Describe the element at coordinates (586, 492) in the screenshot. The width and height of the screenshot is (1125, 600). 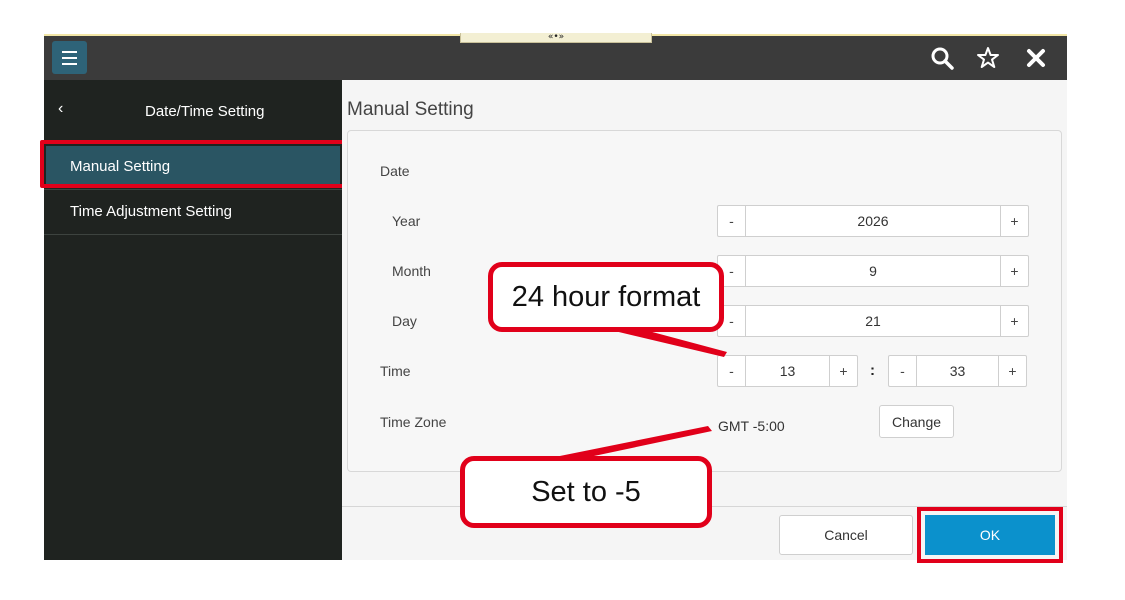
I see `annotation-set-timezone: Set to -5` at that location.